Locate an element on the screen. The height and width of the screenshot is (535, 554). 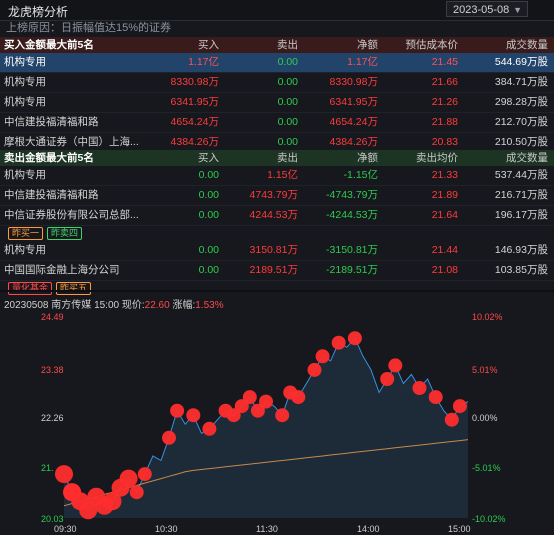
date-value: 2023-05-08 is located at coordinates (481, 10).